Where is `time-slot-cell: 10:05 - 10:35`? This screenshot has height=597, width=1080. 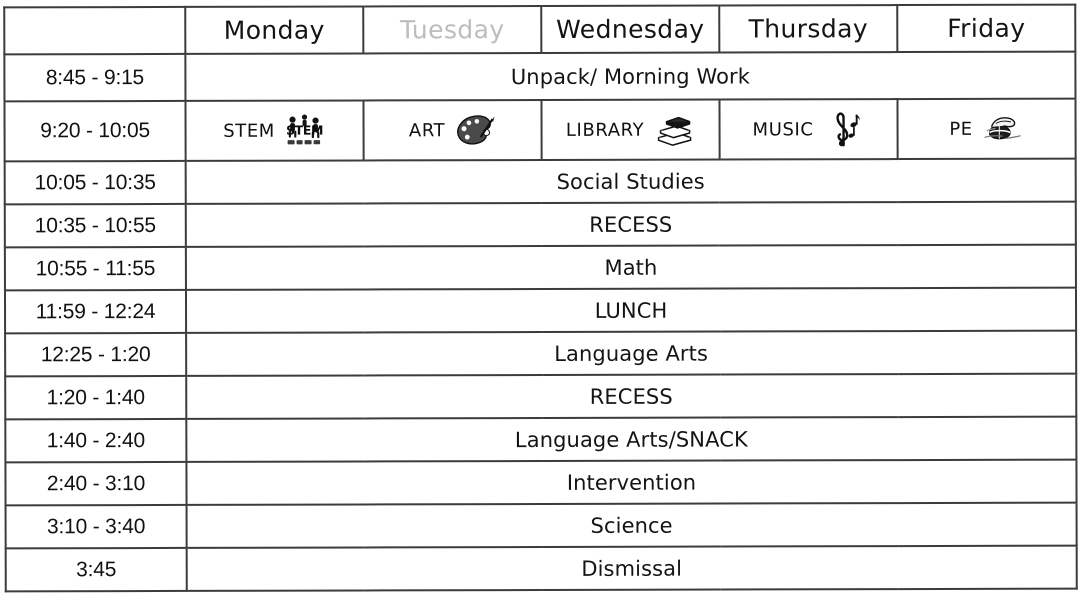
time-slot-cell: 10:05 - 10:35 is located at coordinates (95, 182).